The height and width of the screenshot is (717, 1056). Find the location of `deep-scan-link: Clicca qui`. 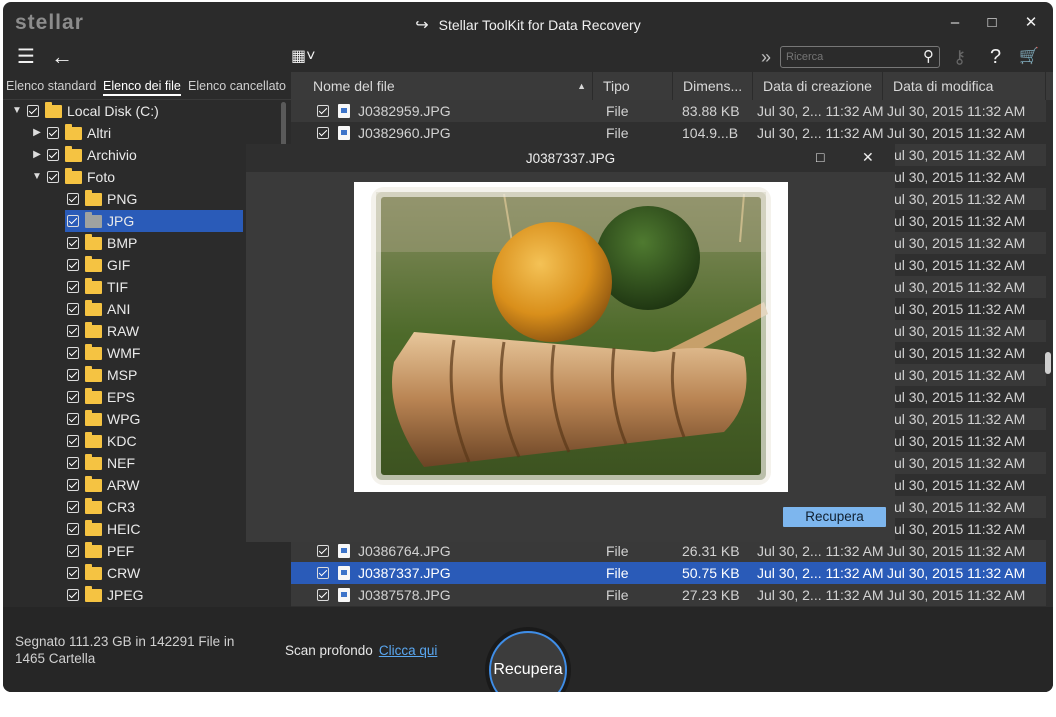

deep-scan-link: Clicca qui is located at coordinates (408, 650).